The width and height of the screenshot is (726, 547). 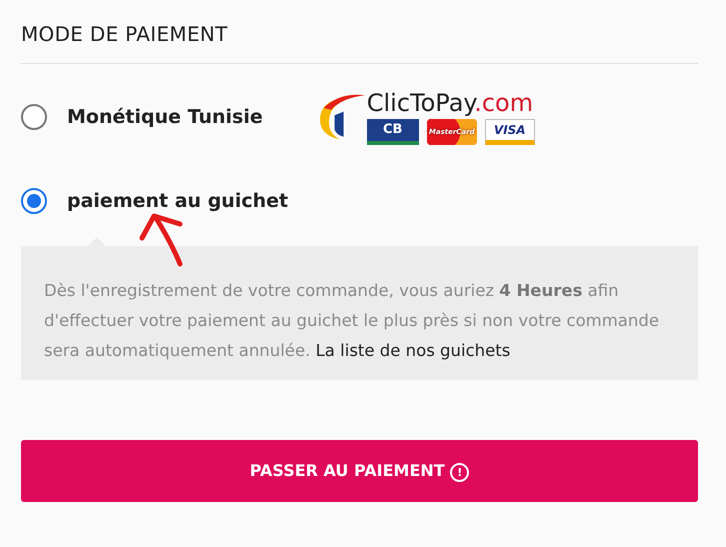 What do you see at coordinates (509, 131) in the screenshot?
I see `card-logo: VISA` at bounding box center [509, 131].